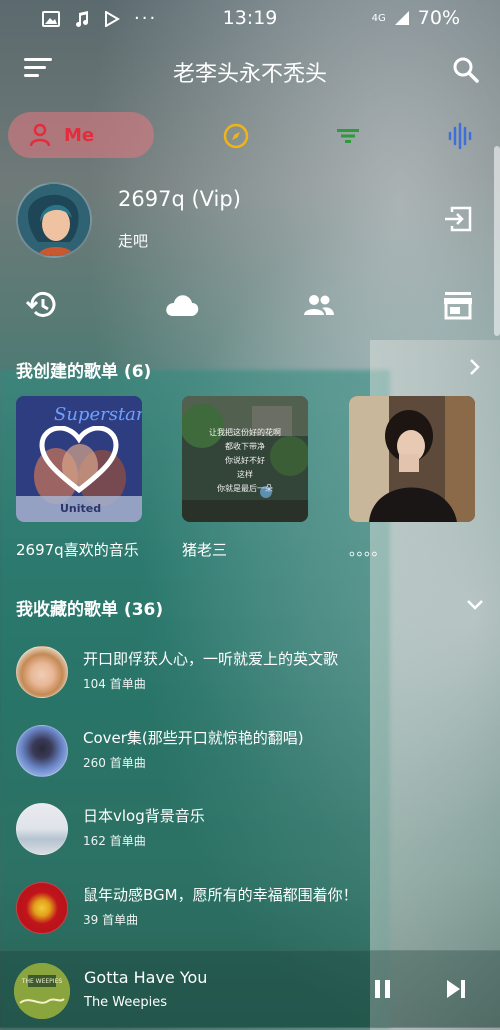 This screenshot has width=500, height=1030. I want to click on playlist-name: Cover集(那些开口就惊艳的翻唱), so click(193, 738).